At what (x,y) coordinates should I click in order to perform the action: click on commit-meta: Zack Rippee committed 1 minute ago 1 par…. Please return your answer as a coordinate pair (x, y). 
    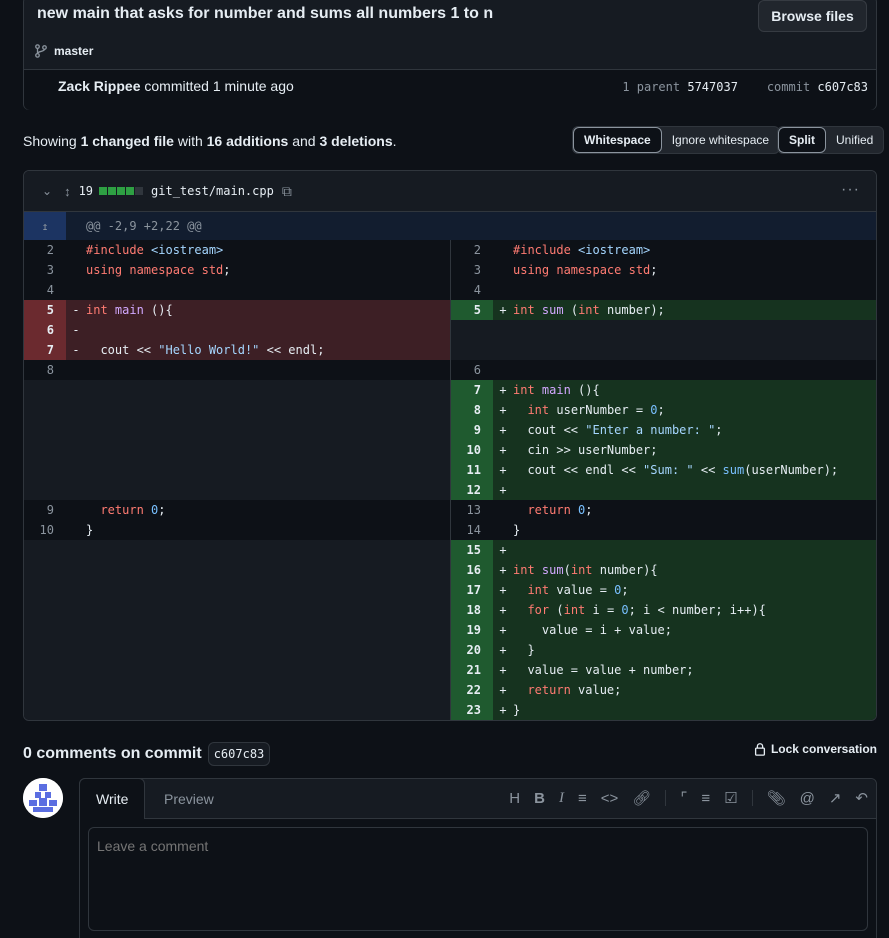
    Looking at the image, I should click on (450, 89).